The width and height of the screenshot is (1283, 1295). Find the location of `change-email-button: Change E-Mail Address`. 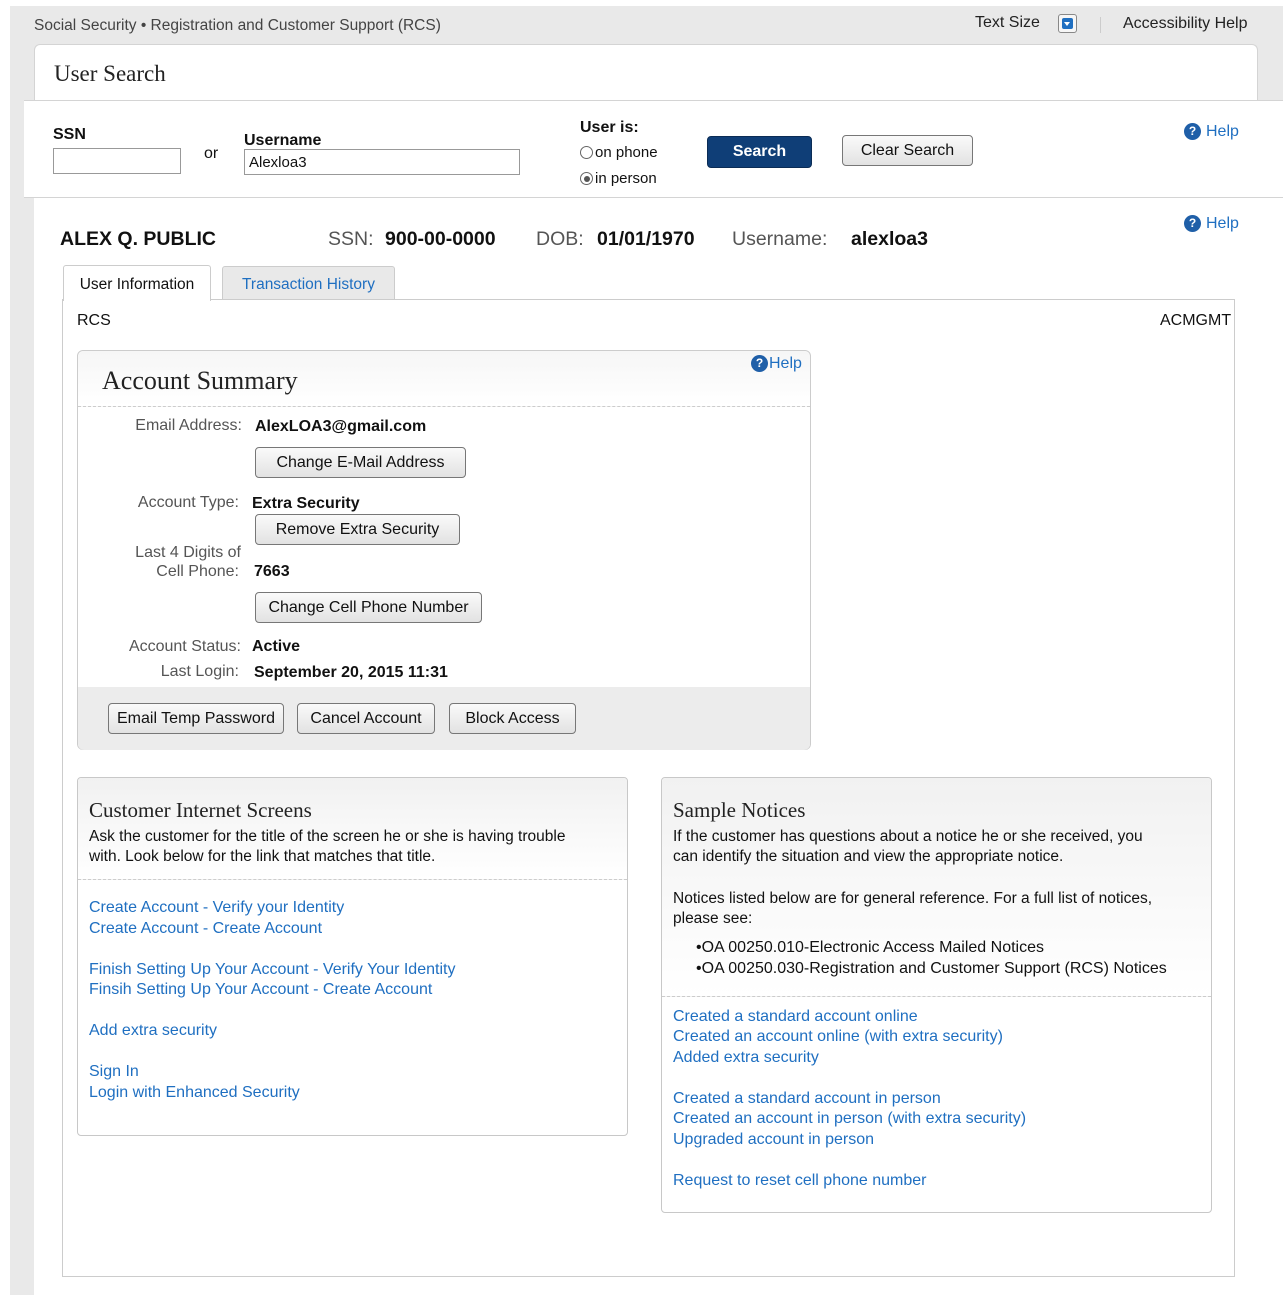

change-email-button: Change E-Mail Address is located at coordinates (360, 462).